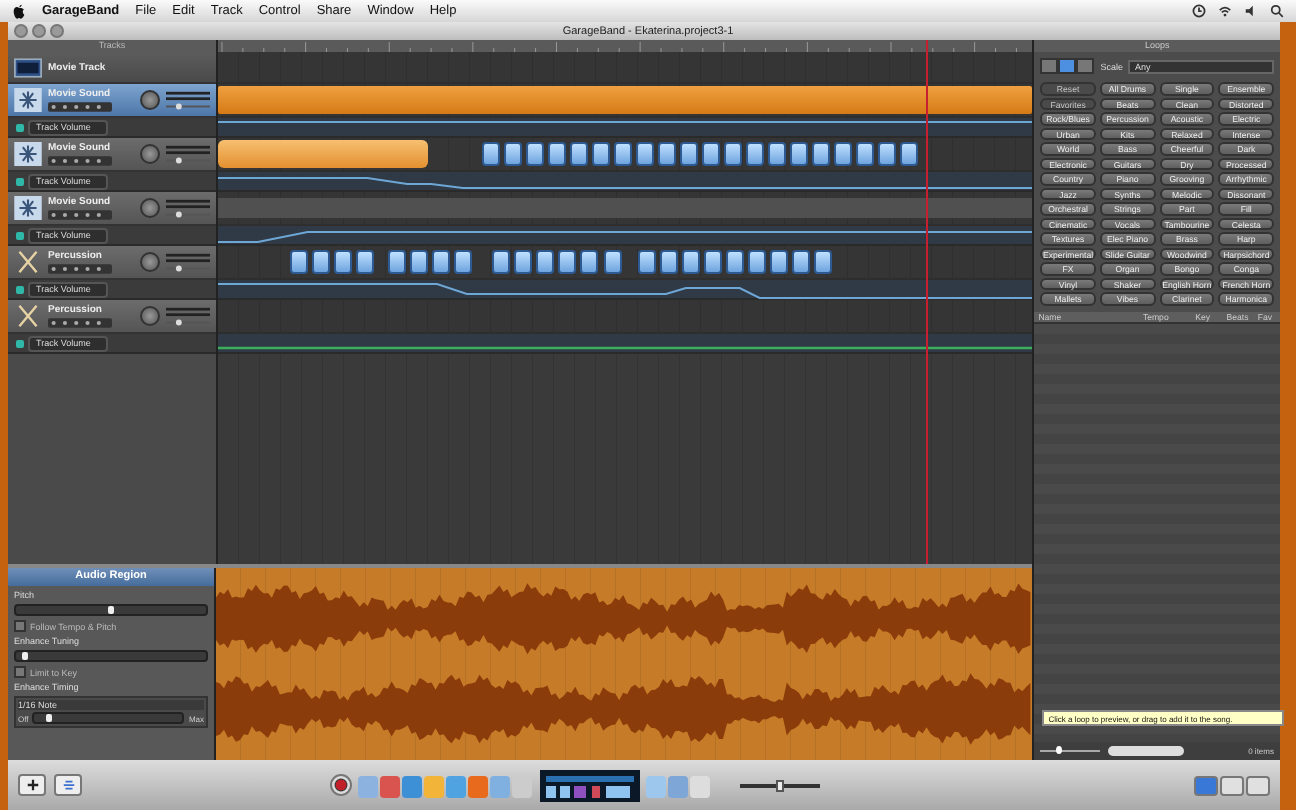 The width and height of the screenshot is (1296, 810). I want to click on editor-toggle-button, so click(68, 785).